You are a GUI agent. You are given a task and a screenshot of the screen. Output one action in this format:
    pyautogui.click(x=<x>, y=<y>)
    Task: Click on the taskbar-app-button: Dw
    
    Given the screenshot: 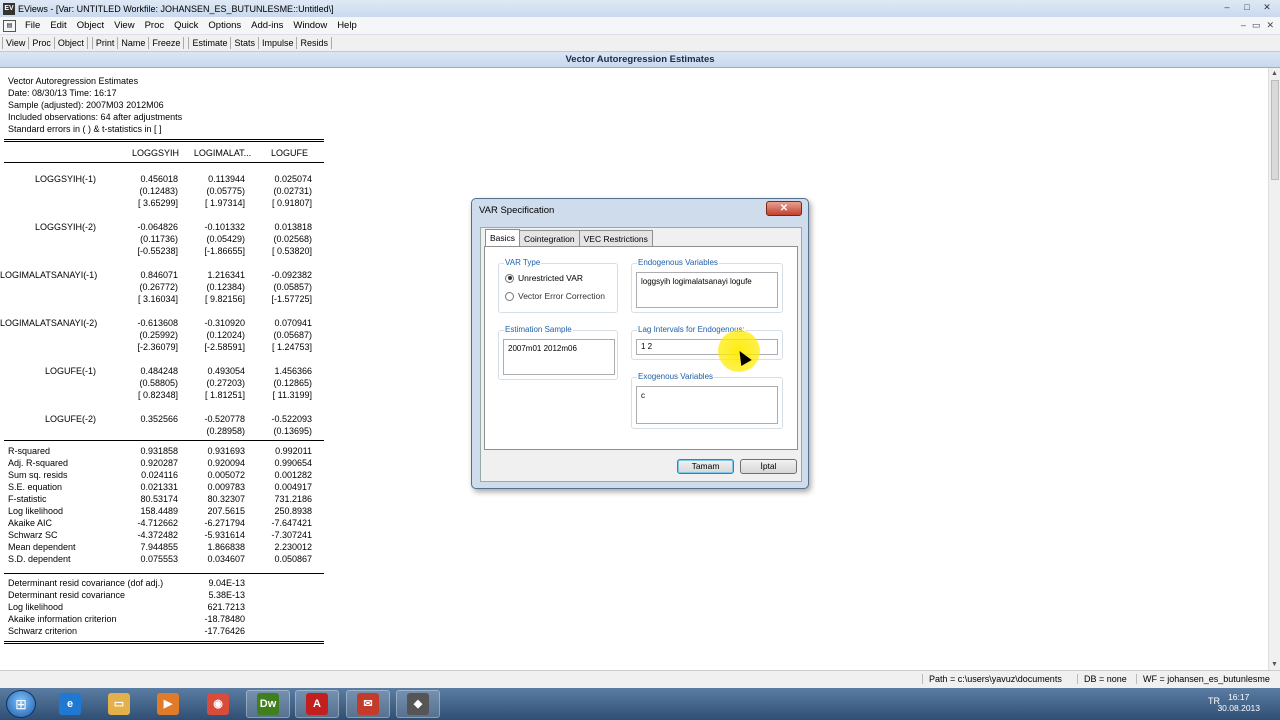 What is the action you would take?
    pyautogui.click(x=268, y=704)
    